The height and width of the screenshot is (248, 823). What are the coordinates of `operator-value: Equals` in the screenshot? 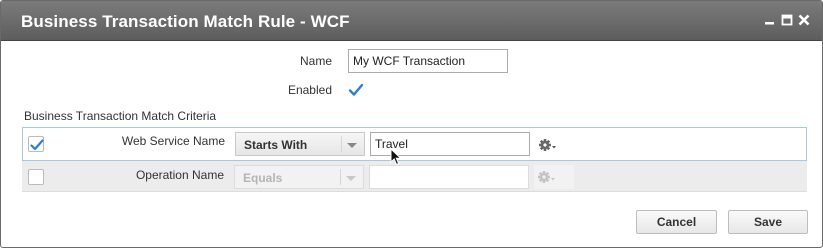 It's located at (263, 178).